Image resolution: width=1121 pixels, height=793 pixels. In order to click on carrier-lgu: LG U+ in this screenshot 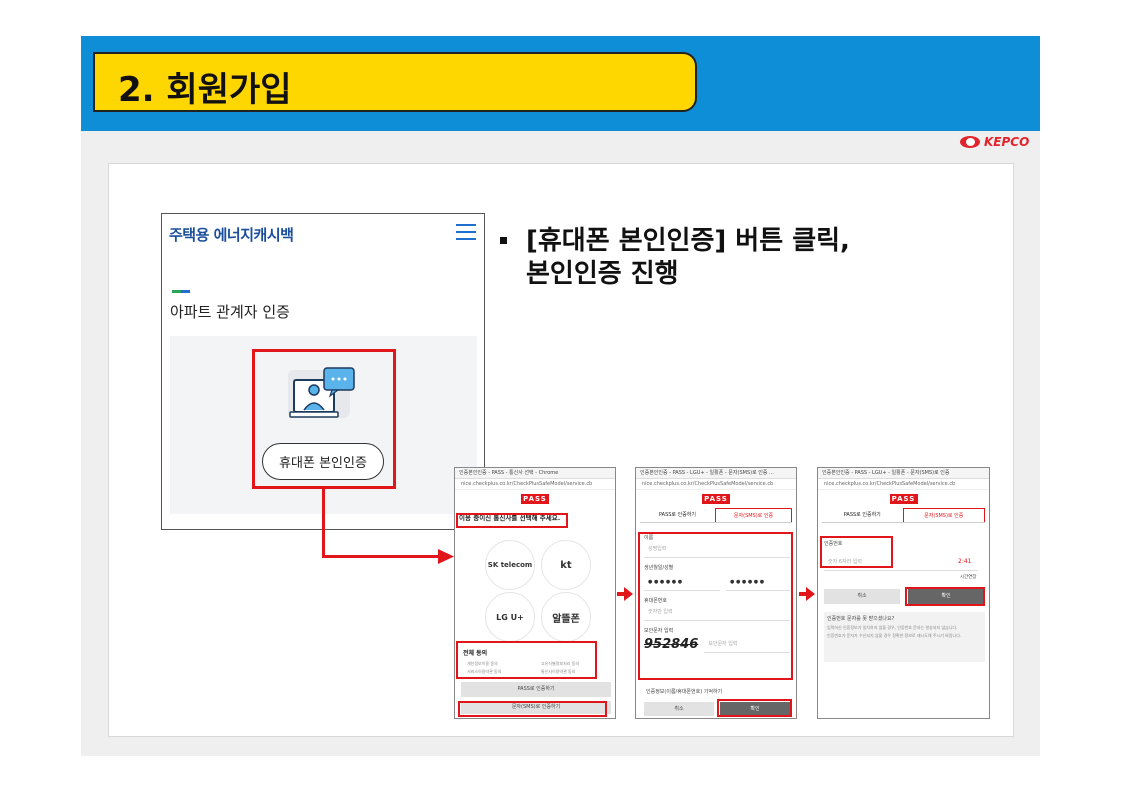, I will do `click(510, 617)`.